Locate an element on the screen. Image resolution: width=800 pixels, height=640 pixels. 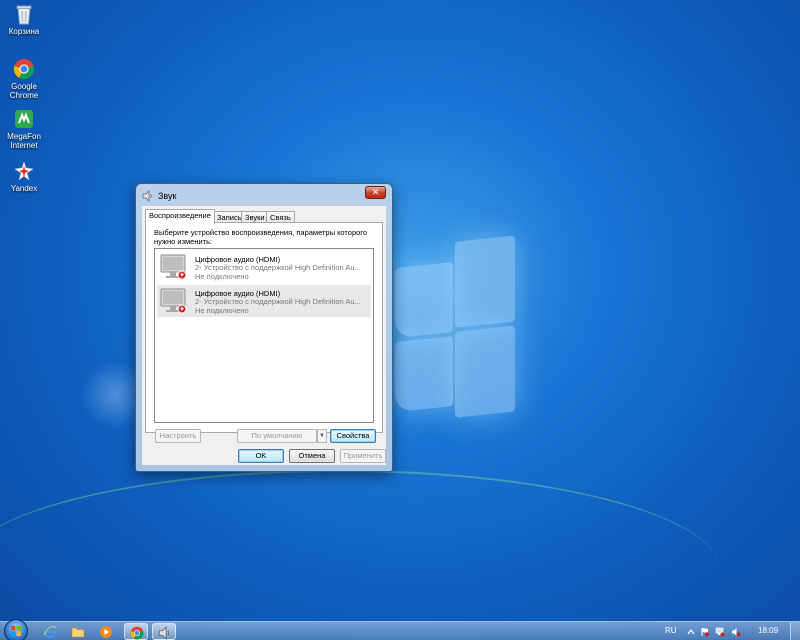
cancel-button: Отмена is located at coordinates (312, 456).